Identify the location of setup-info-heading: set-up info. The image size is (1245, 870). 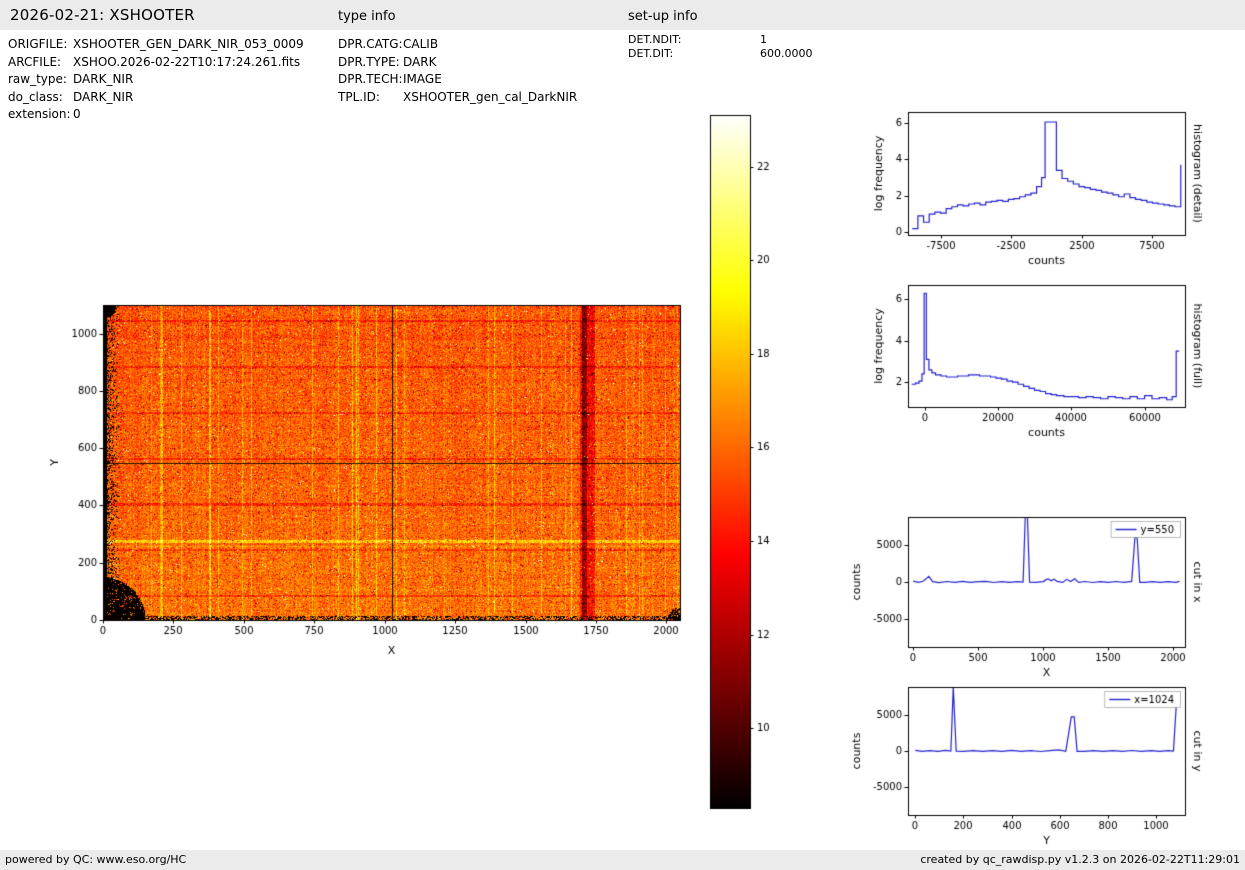
(663, 16).